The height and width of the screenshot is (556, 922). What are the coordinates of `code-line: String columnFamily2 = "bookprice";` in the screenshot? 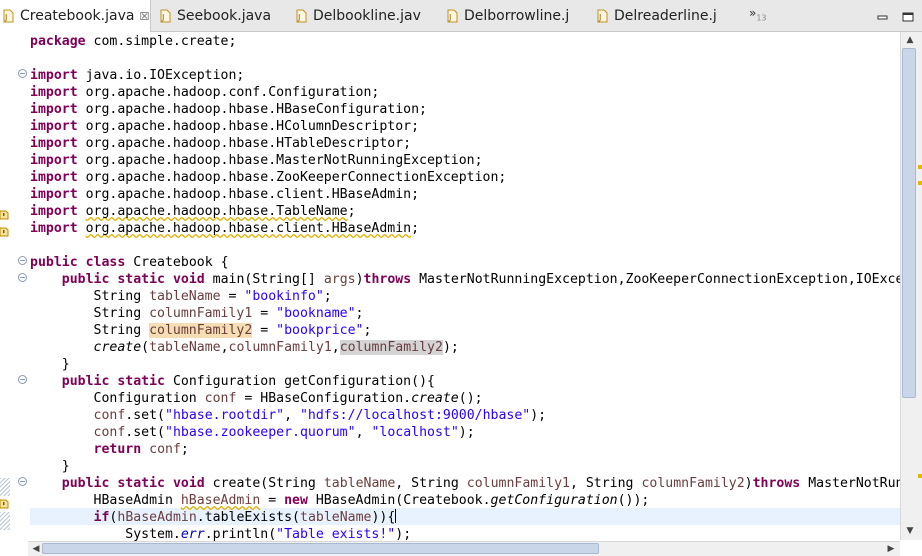 It's located at (201, 330).